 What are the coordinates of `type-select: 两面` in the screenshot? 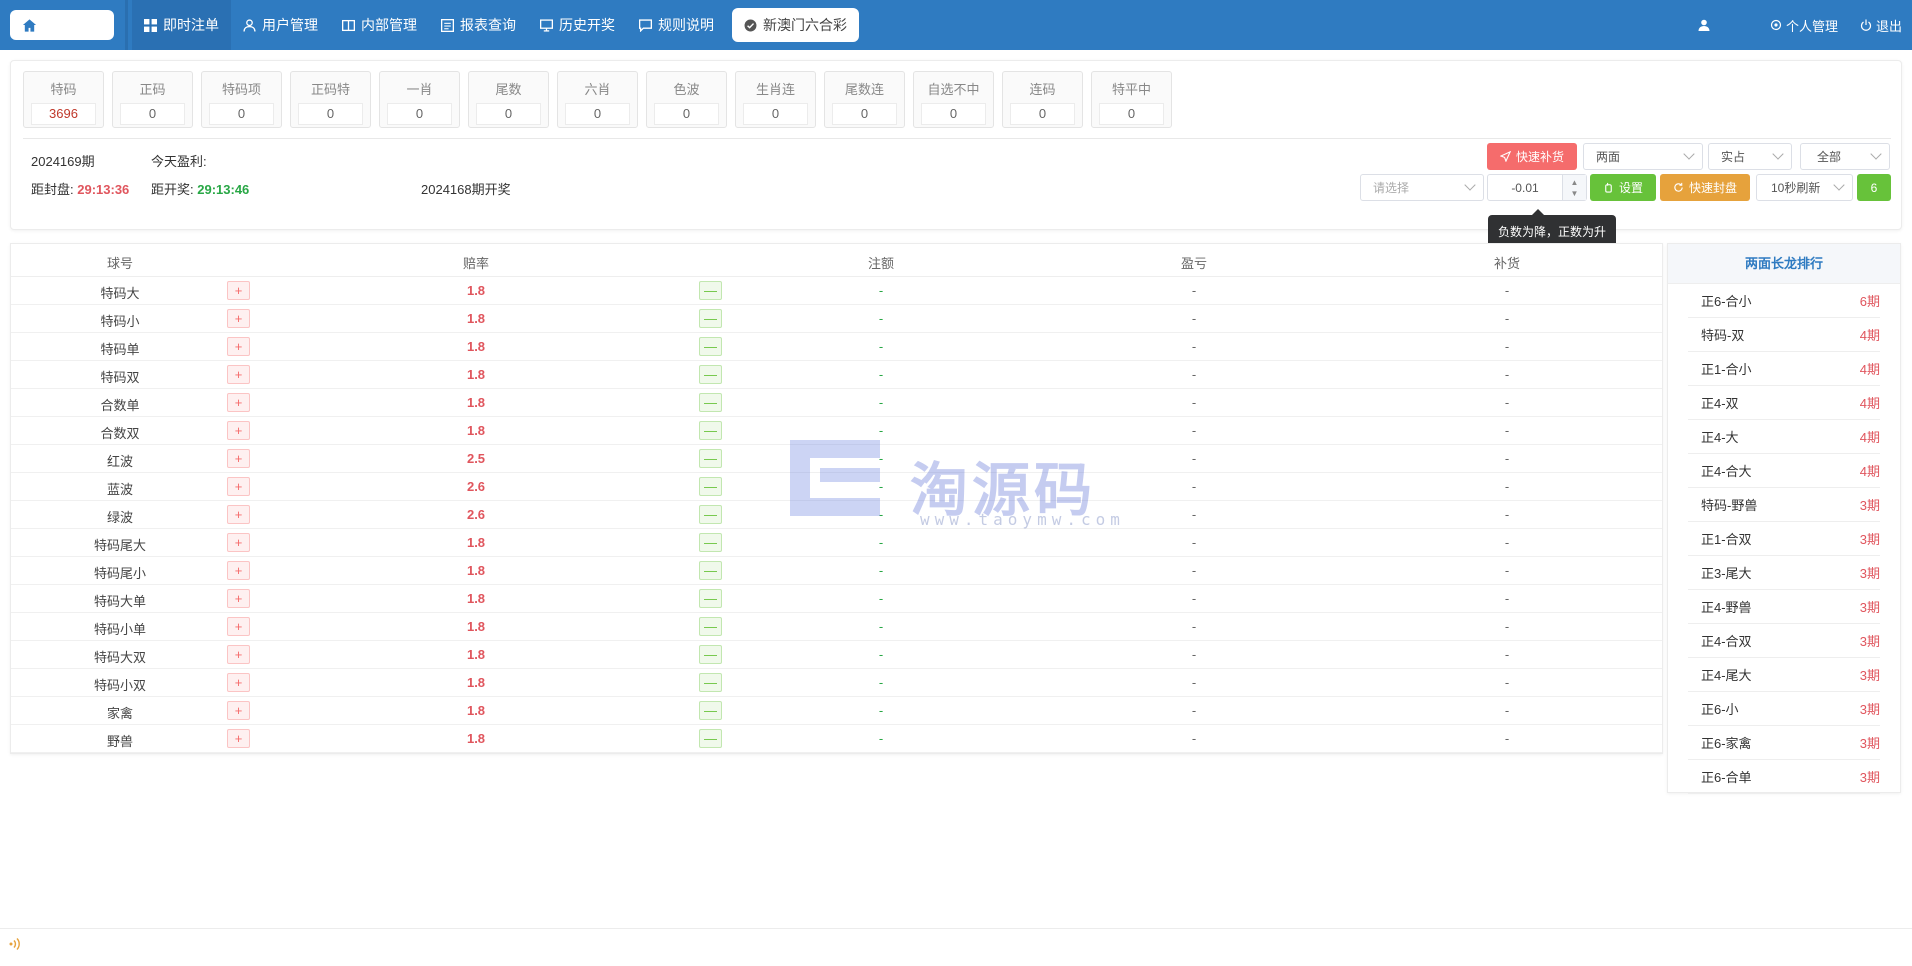 It's located at (1643, 156).